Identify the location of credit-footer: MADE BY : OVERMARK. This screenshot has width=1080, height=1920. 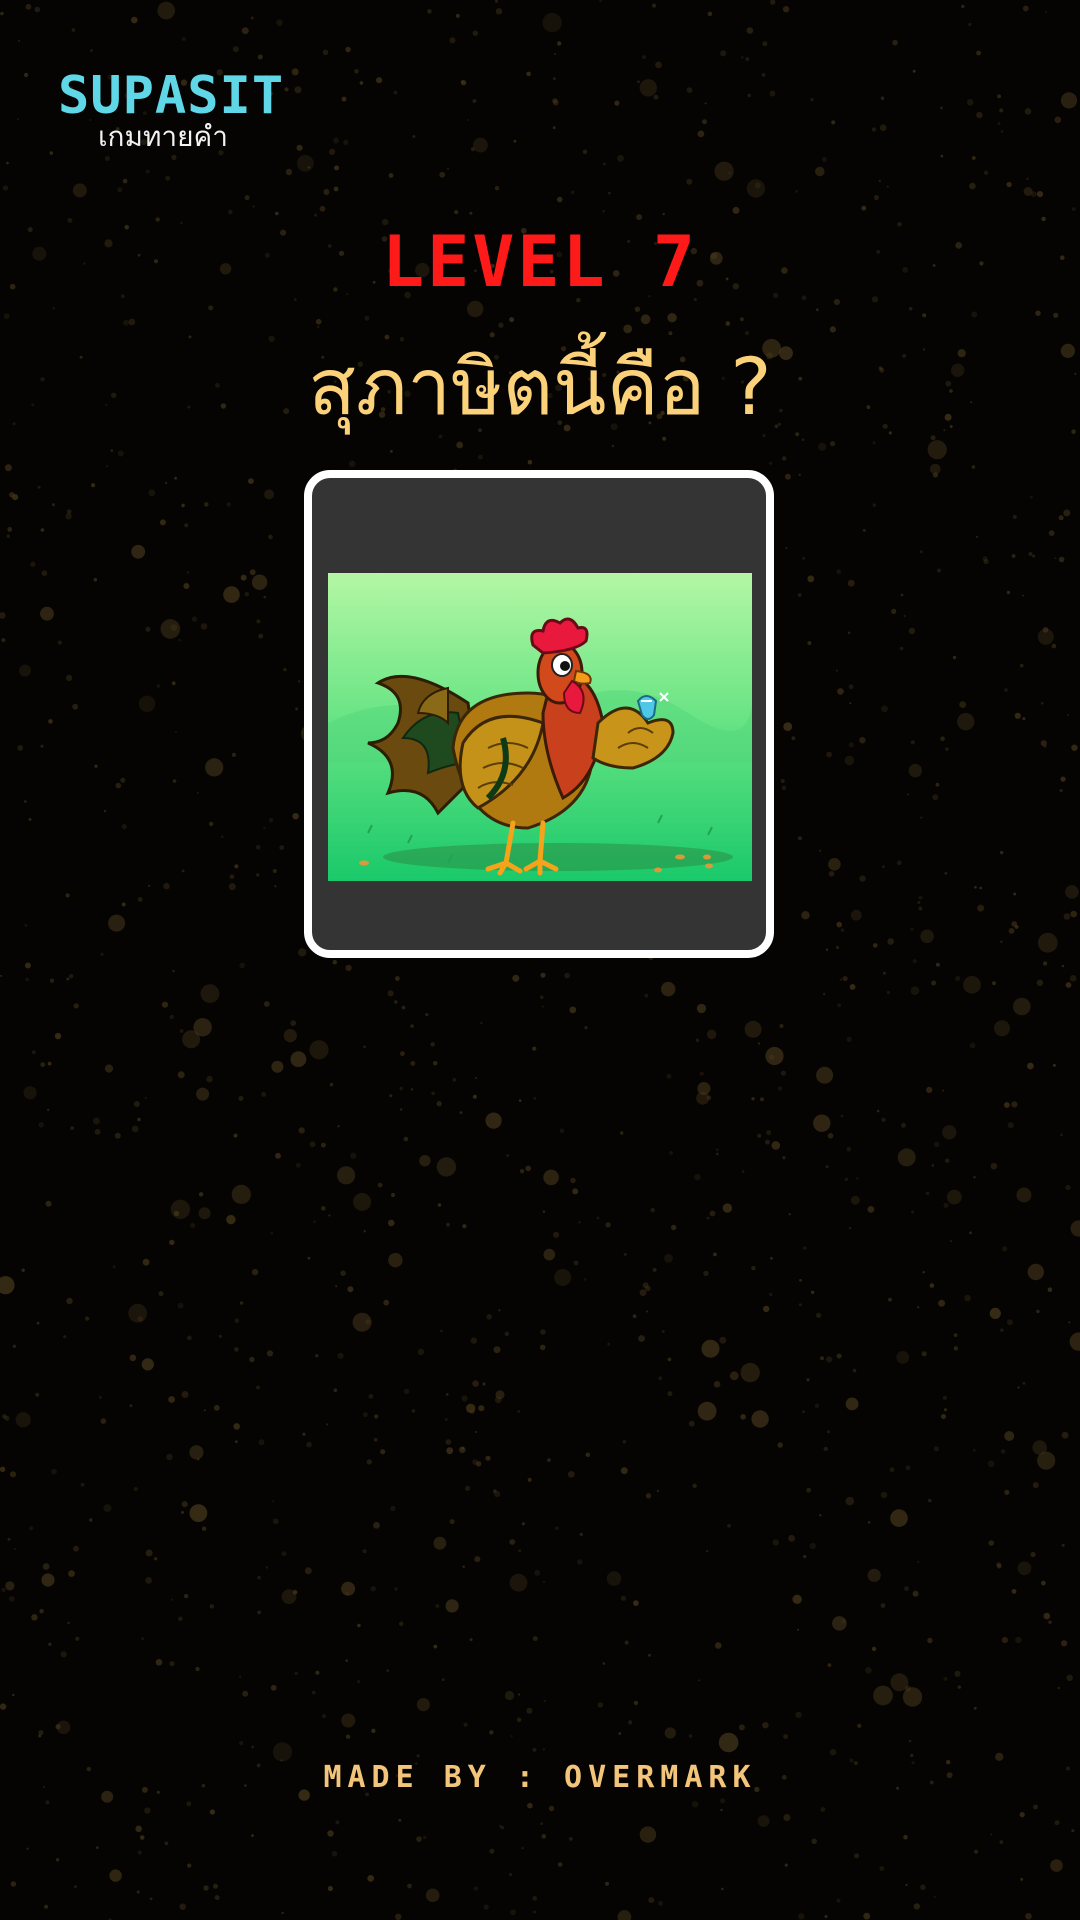
(540, 1777).